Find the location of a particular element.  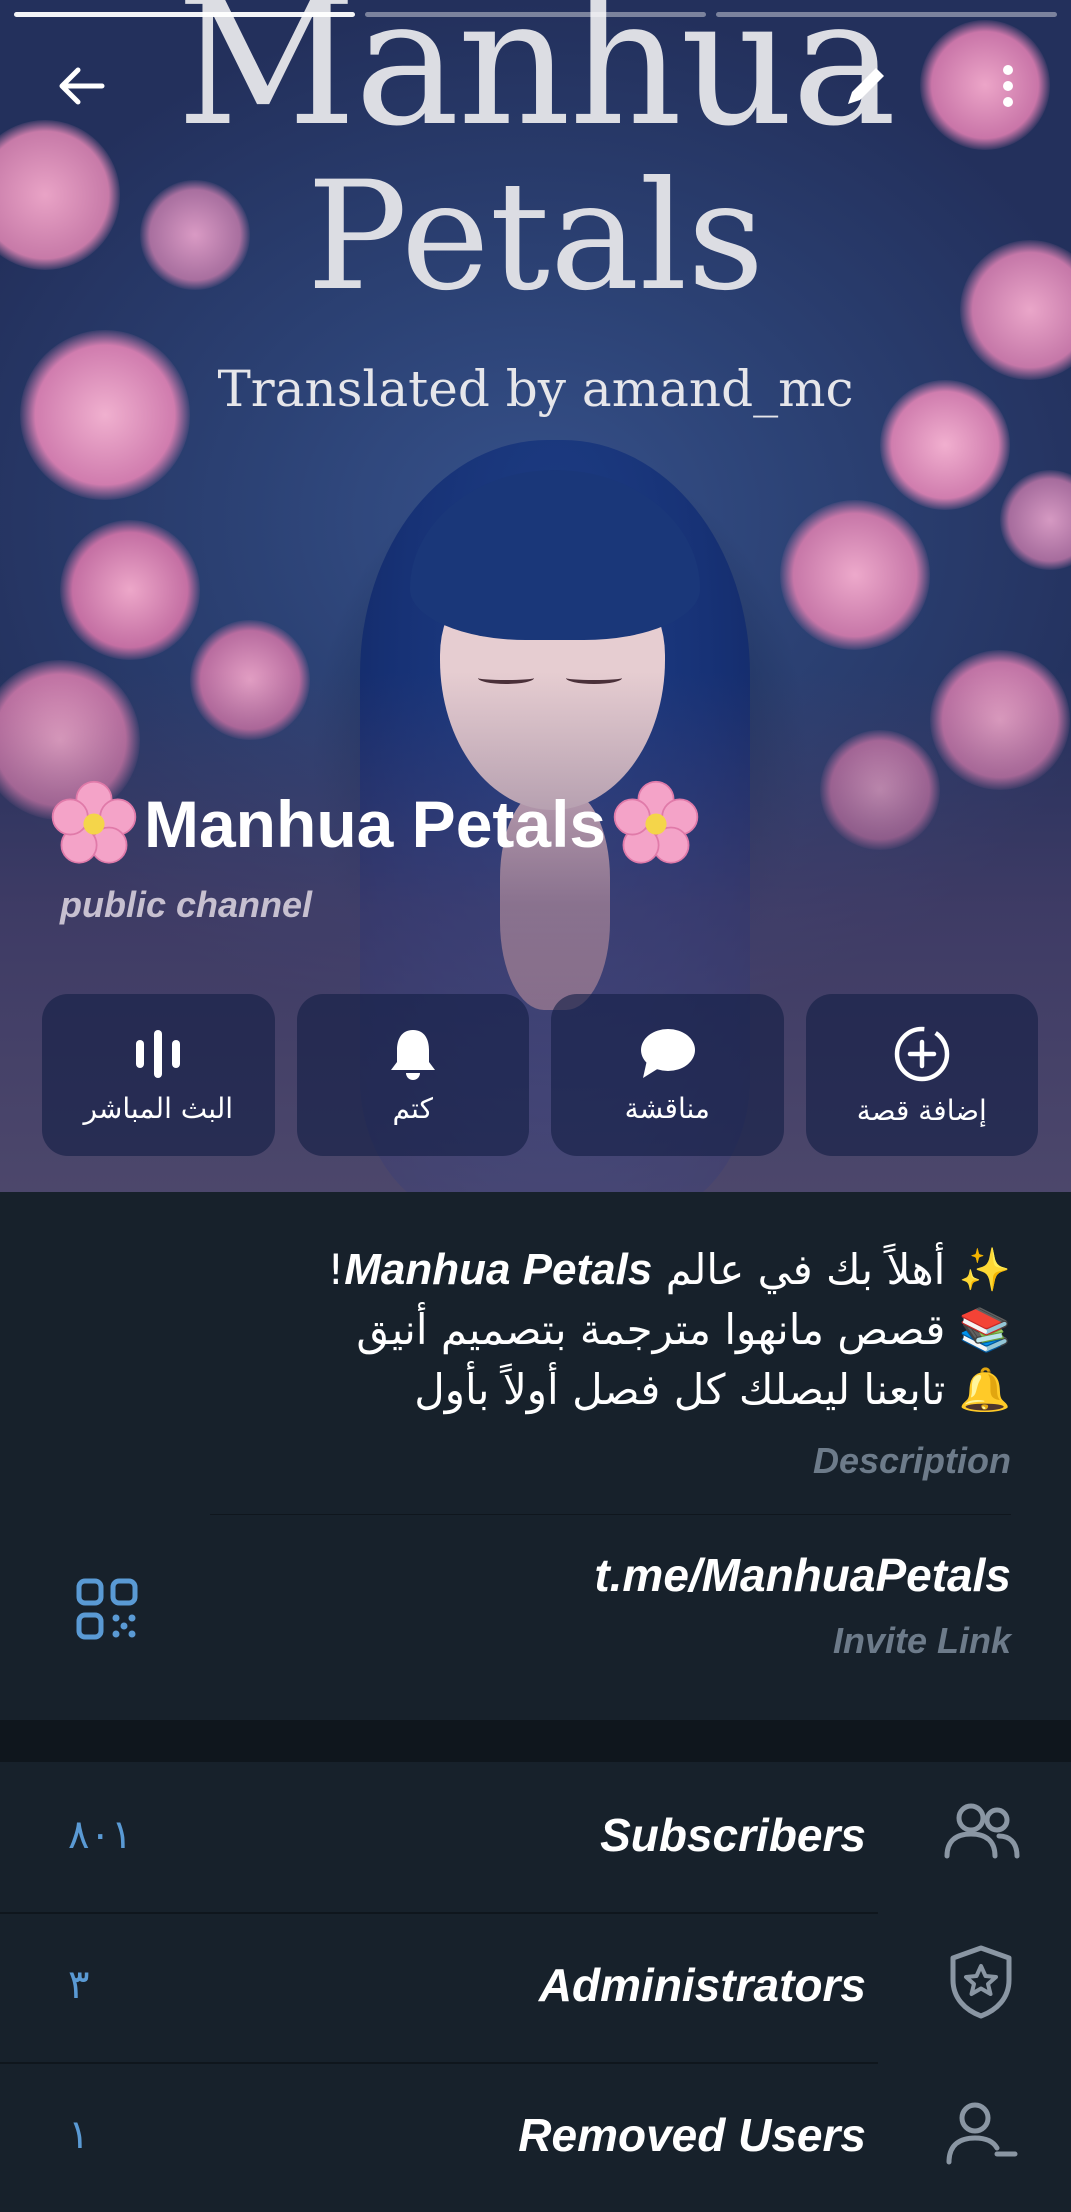

action-buttons: البث المباشر كتم مناقشة إضافة قصة is located at coordinates (540, 1075).